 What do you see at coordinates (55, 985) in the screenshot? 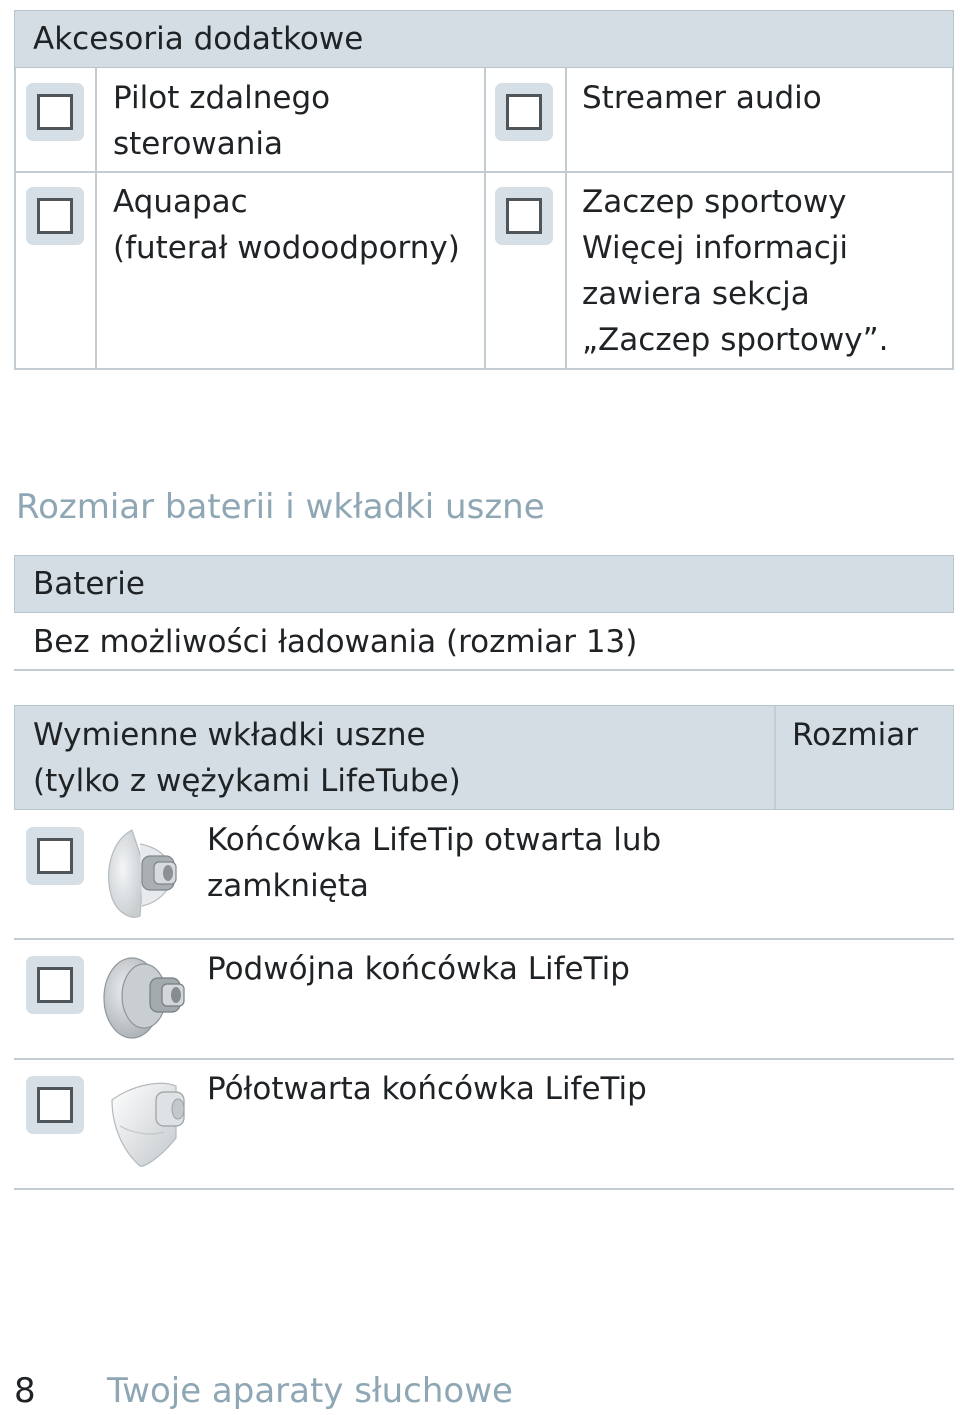
I see `checkbox-double-tip` at bounding box center [55, 985].